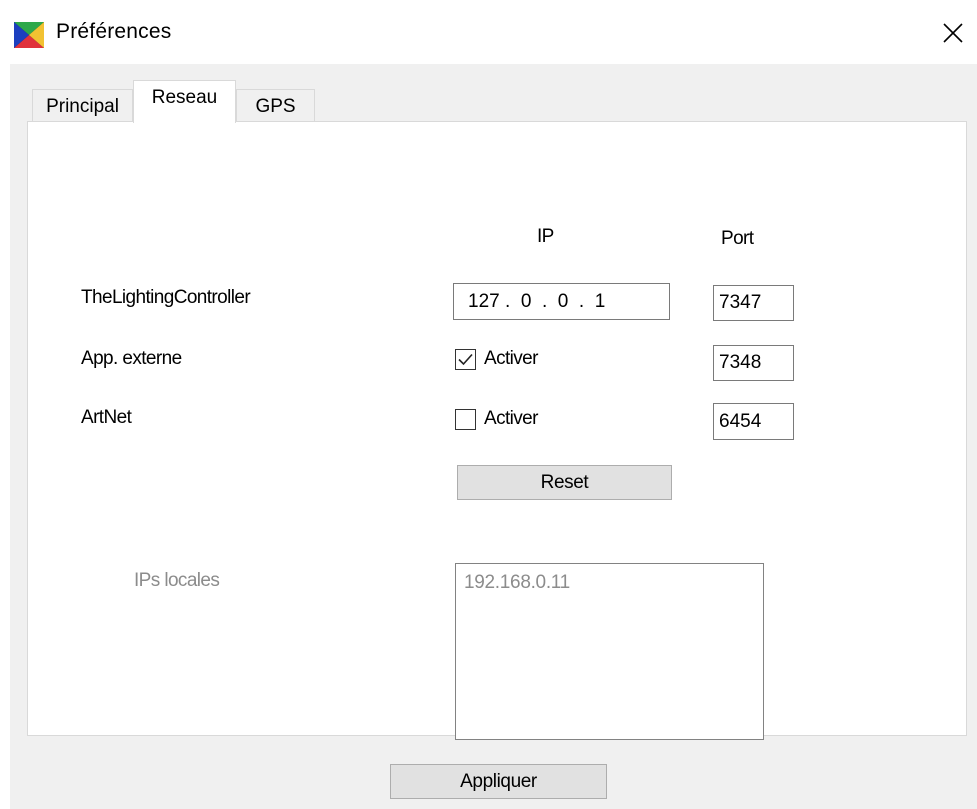 Image resolution: width=977 pixels, height=809 pixels. I want to click on app-logo-icon, so click(29, 35).